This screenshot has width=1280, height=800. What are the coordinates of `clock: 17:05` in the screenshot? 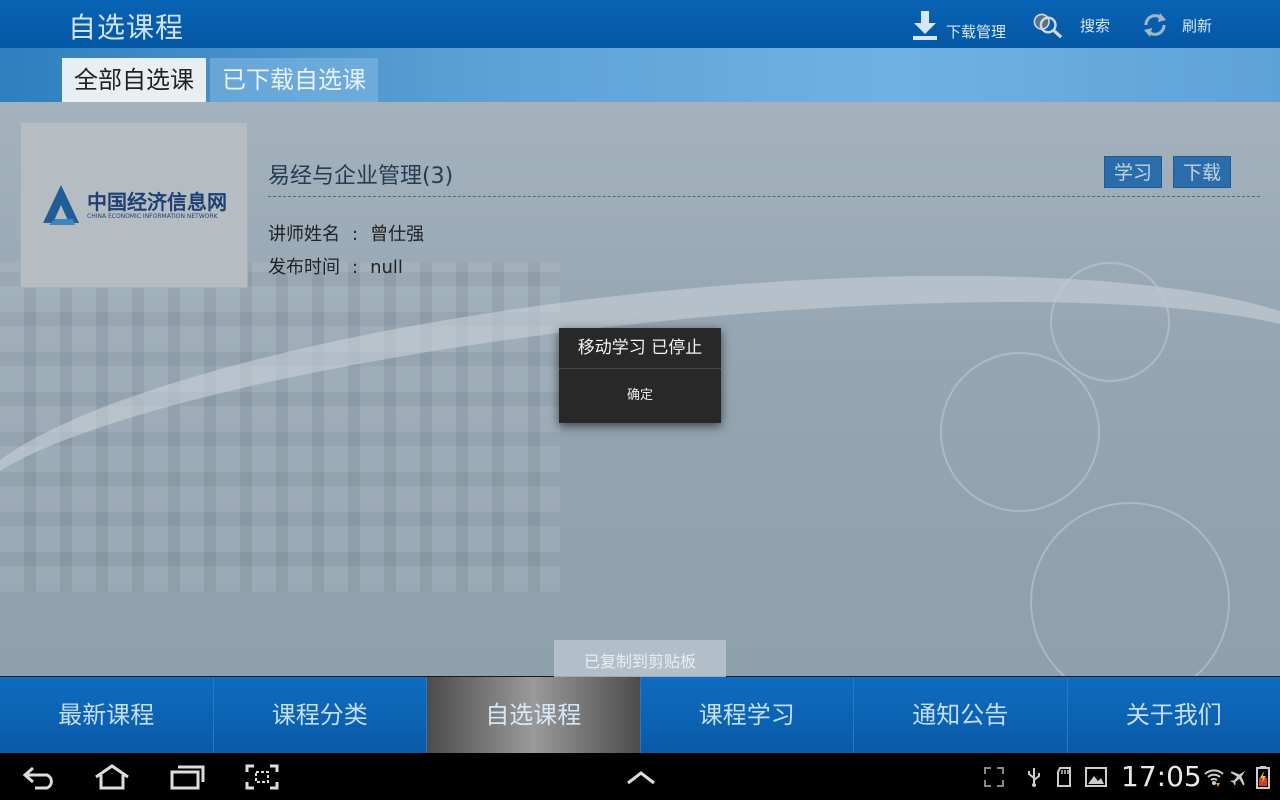 It's located at (1161, 776).